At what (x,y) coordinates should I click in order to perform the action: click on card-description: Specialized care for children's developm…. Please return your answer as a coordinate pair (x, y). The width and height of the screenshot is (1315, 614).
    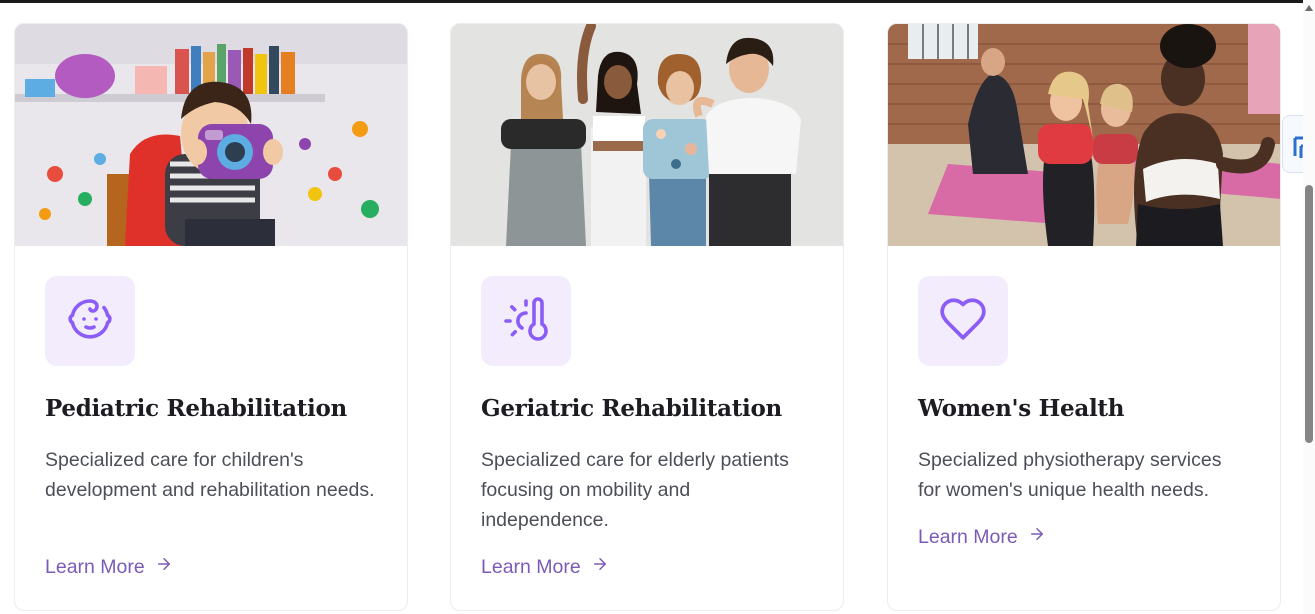
    Looking at the image, I should click on (210, 475).